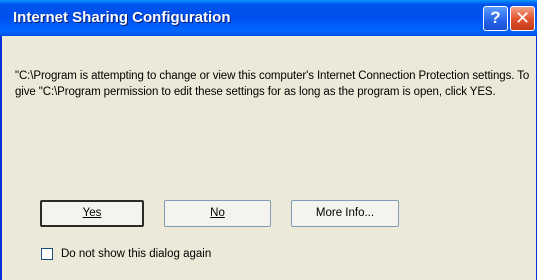 Image resolution: width=537 pixels, height=280 pixels. What do you see at coordinates (47, 254) in the screenshot?
I see `do-not-show-checkbox` at bounding box center [47, 254].